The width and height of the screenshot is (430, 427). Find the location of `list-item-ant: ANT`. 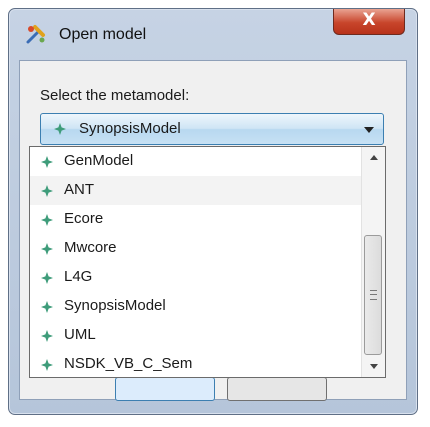

list-item-ant: ANT is located at coordinates (195, 190).